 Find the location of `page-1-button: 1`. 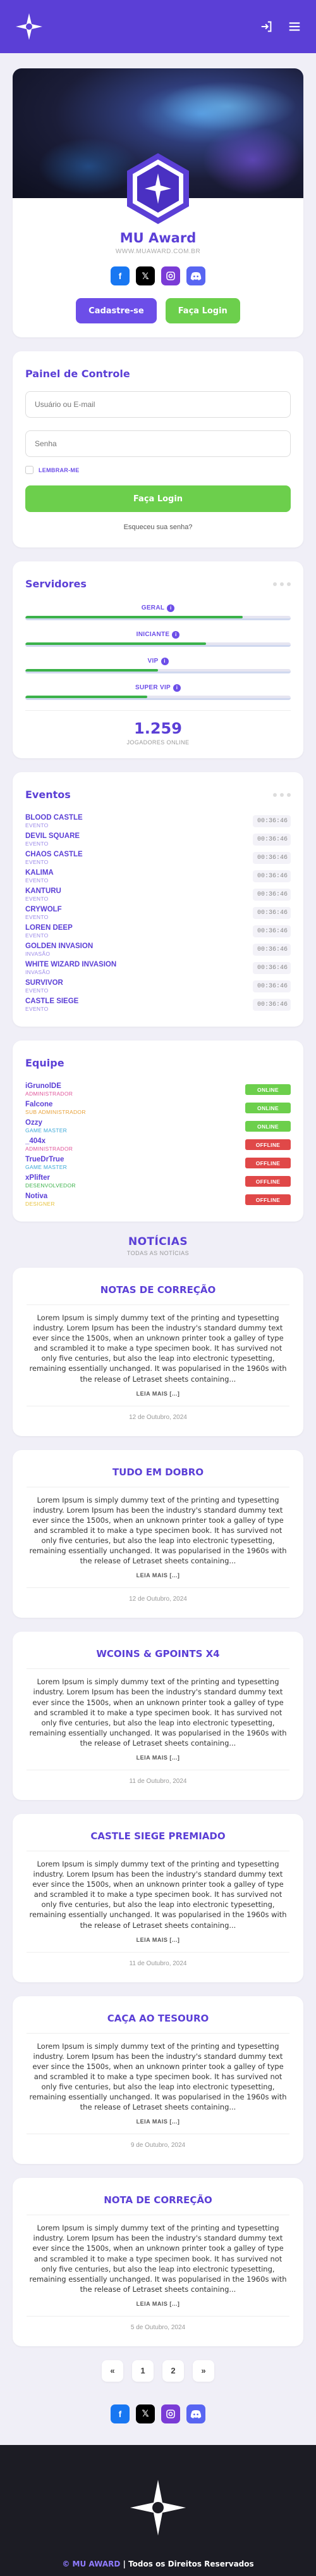

page-1-button: 1 is located at coordinates (143, 2371).